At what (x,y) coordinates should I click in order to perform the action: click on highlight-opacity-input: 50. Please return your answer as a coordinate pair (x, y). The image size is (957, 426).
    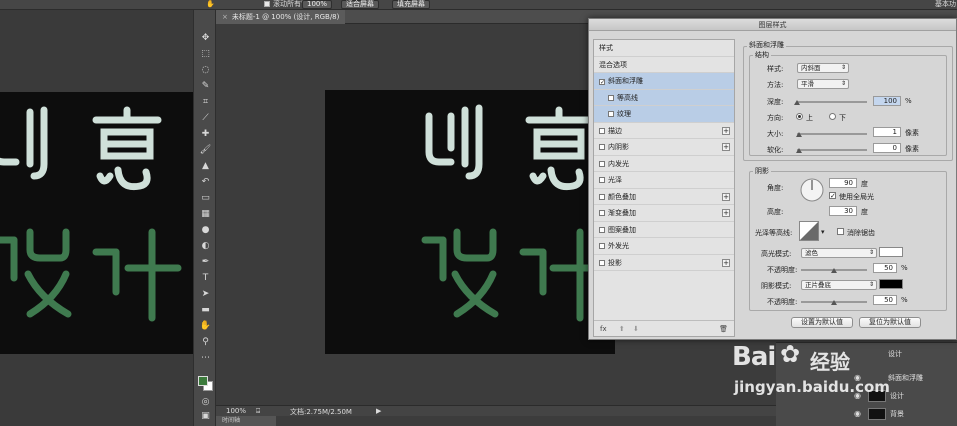
    Looking at the image, I should click on (885, 268).